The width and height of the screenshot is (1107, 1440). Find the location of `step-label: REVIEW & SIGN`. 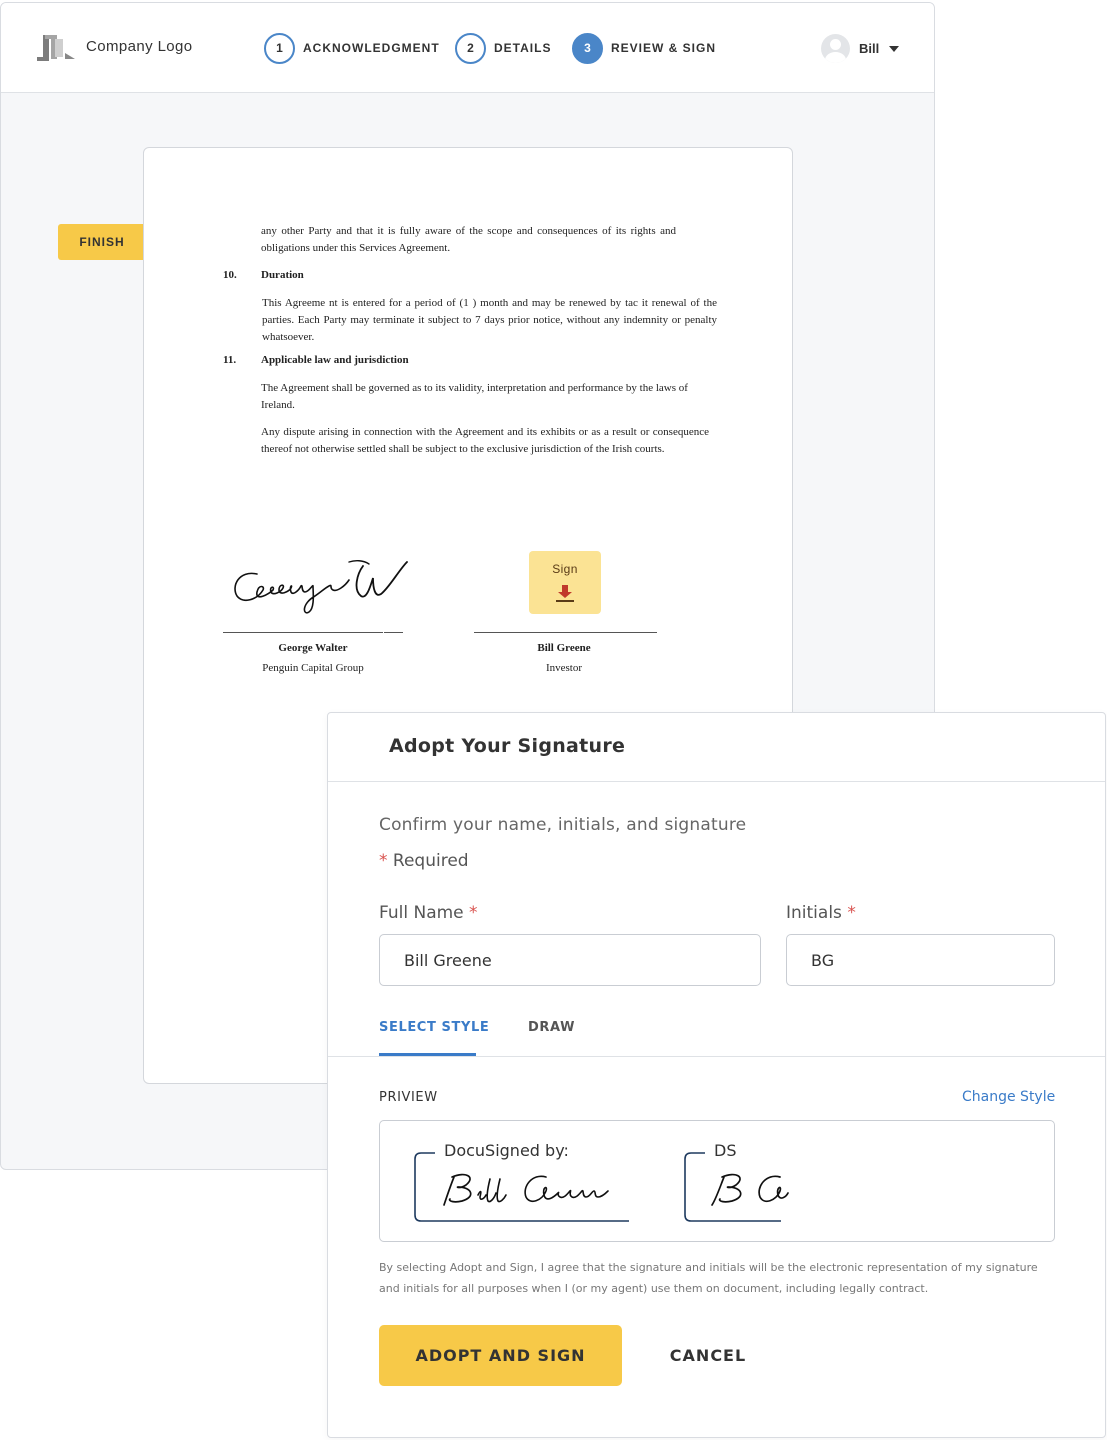

step-label: REVIEW & SIGN is located at coordinates (664, 48).